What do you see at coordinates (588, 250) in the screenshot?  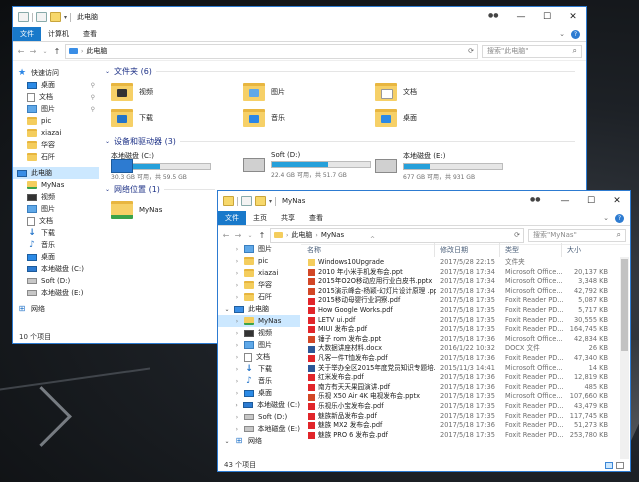 I see `column-header-size: 大小` at bounding box center [588, 250].